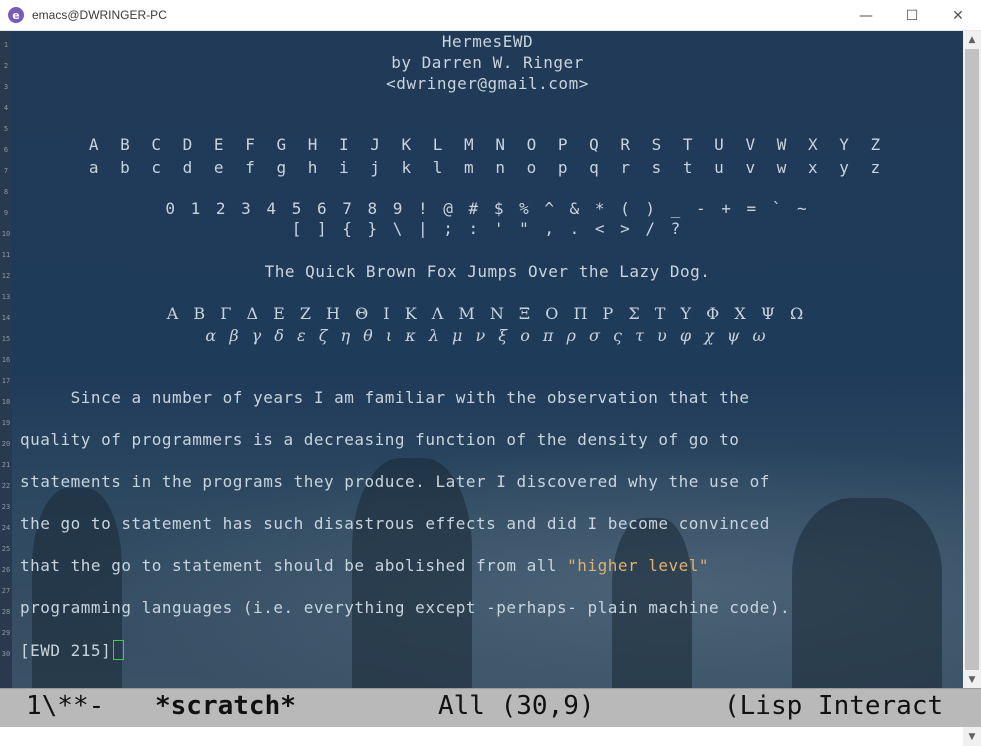 The height and width of the screenshot is (746, 981). What do you see at coordinates (487, 41) in the screenshot?
I see `heading-title: HermesEWD` at bounding box center [487, 41].